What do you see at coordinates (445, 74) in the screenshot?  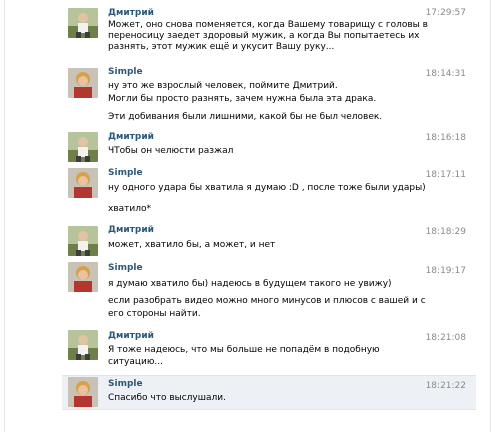 I see `message-time: 18:14:31` at bounding box center [445, 74].